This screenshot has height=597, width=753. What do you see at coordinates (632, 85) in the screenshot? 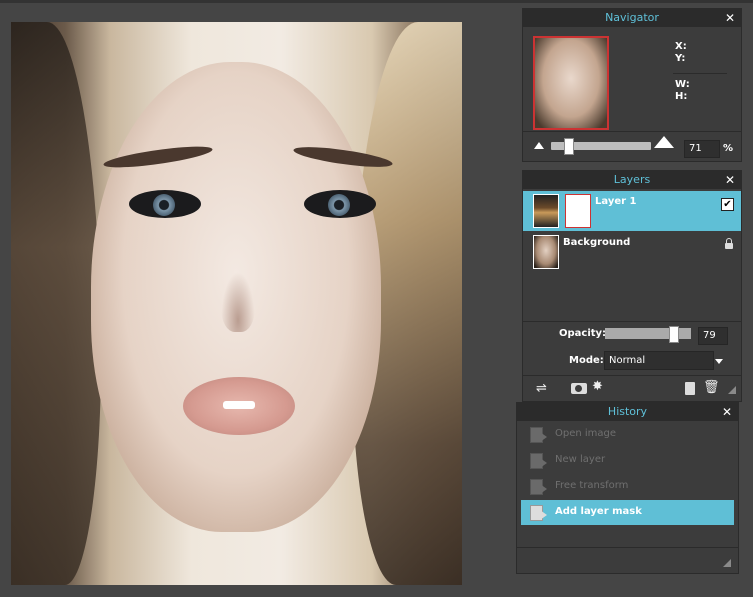
I see `navigator-panel: Navigator ✕ X: Y: W: H: 71 %` at bounding box center [632, 85].